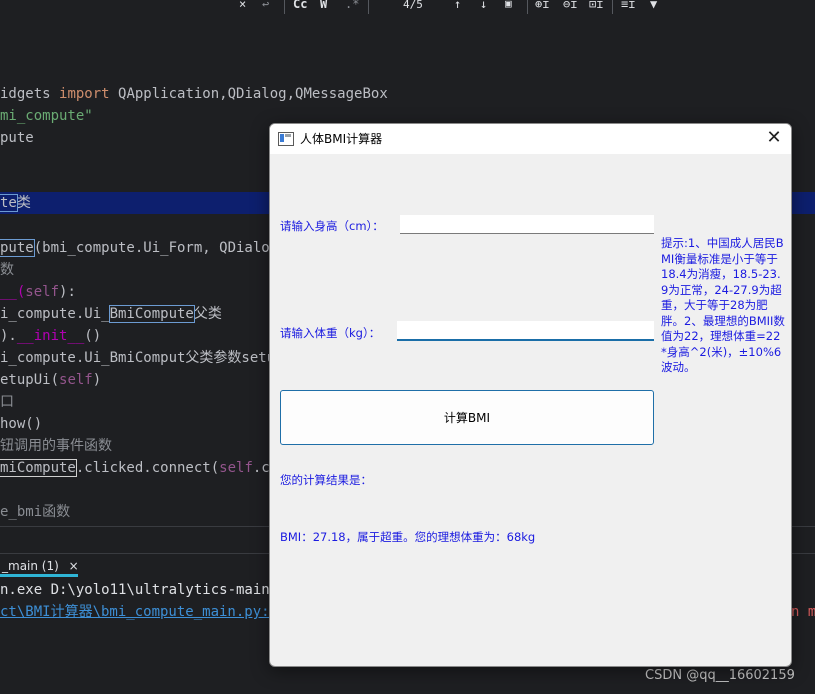 This screenshot has height=694, width=815. Describe the element at coordinates (483, 5) in the screenshot. I see `next-match-icon: ↓` at that location.